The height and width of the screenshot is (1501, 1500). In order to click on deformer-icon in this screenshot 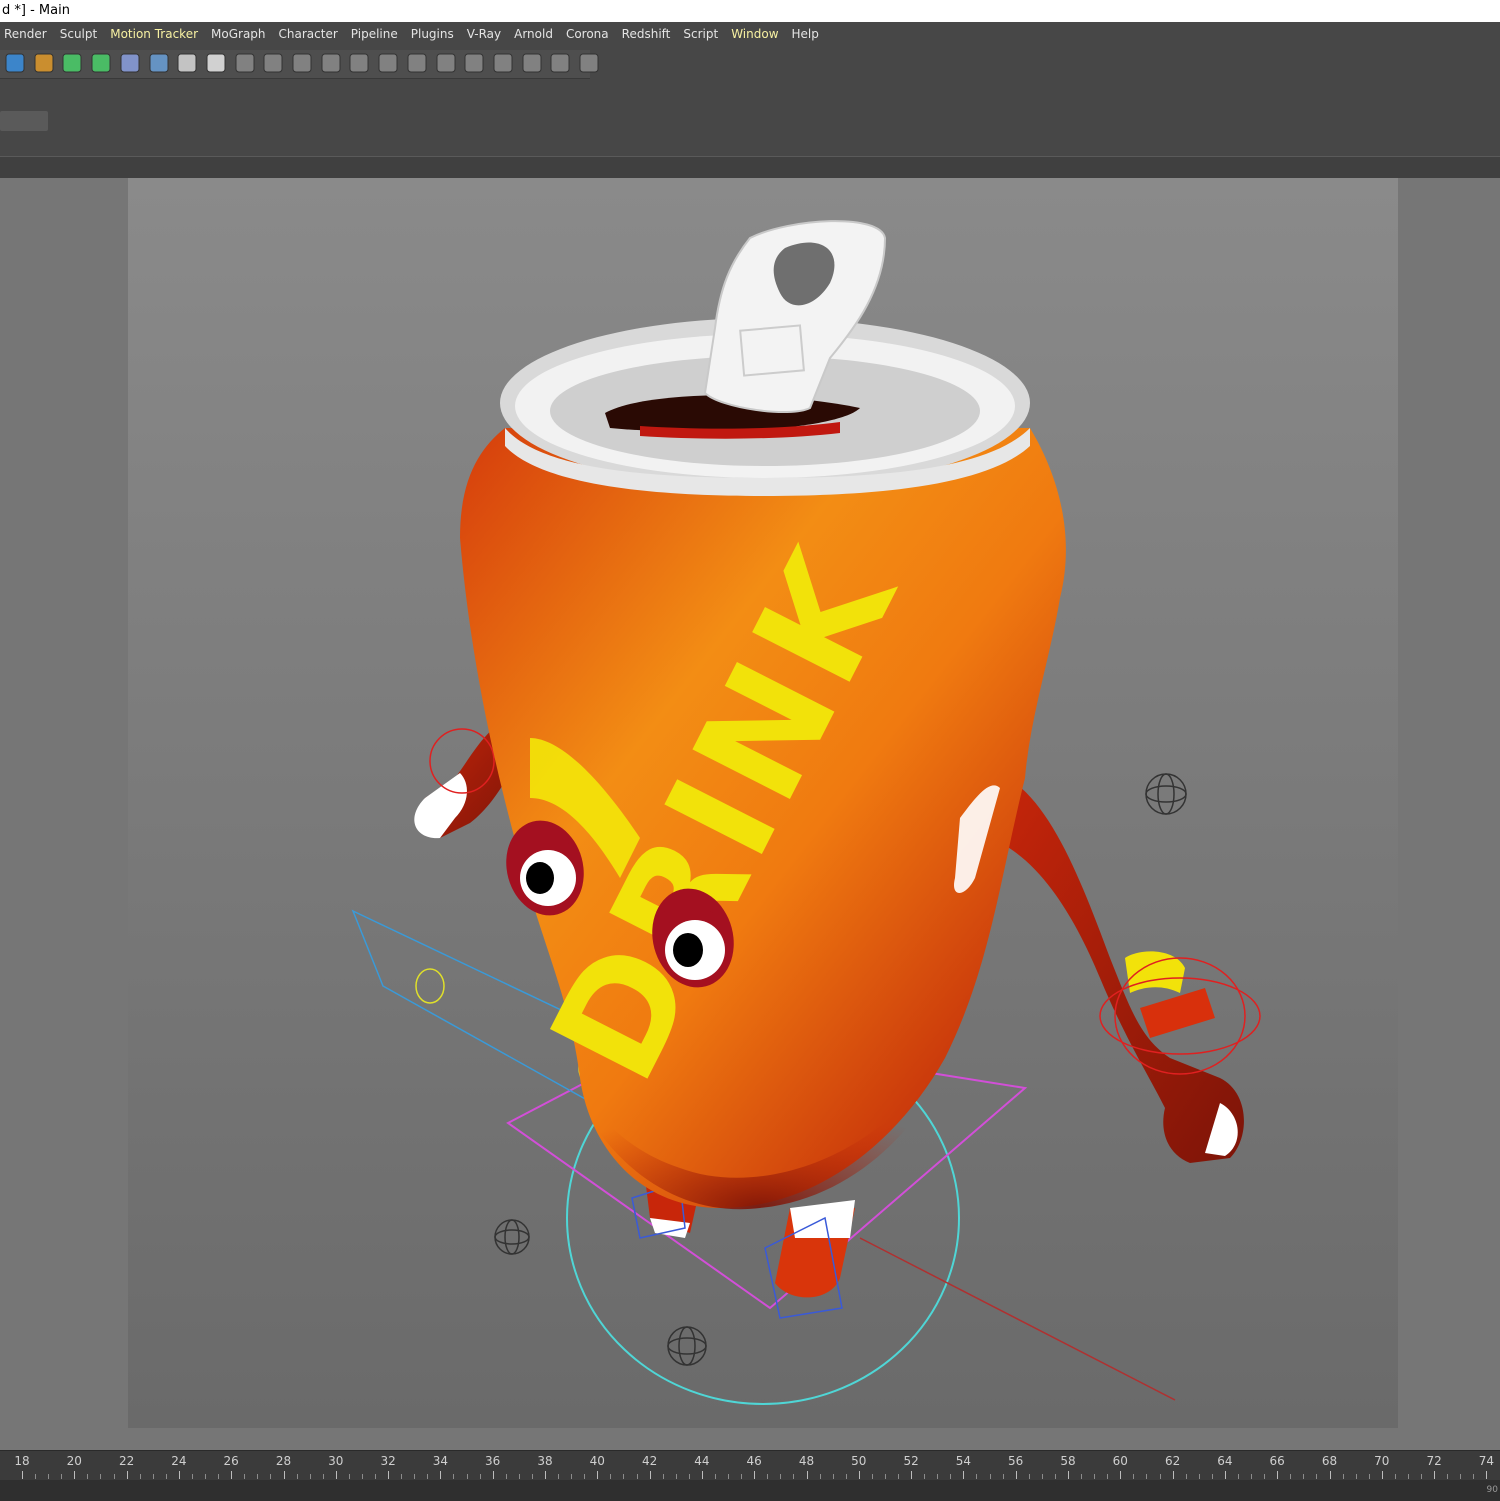, I will do `click(130, 63)`.